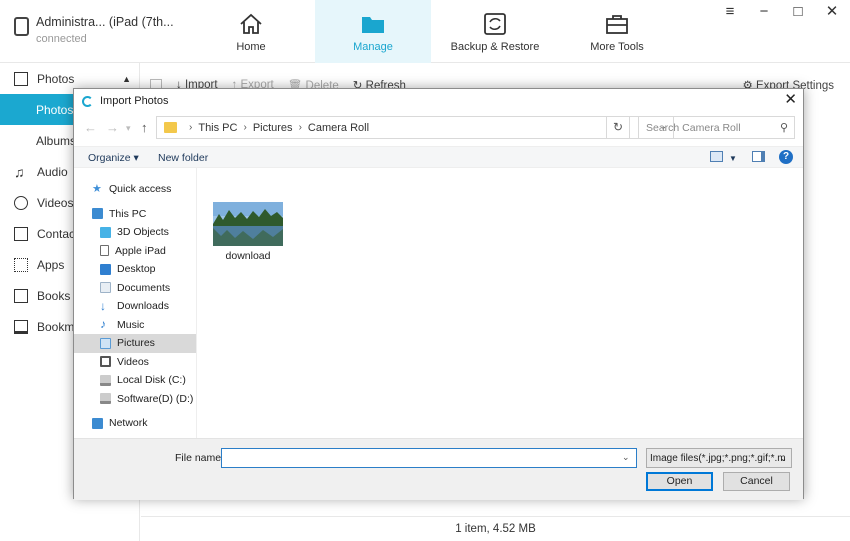 This screenshot has height=541, width=850. What do you see at coordinates (52, 171) in the screenshot?
I see `sidebar-item-label: Audio` at bounding box center [52, 171].